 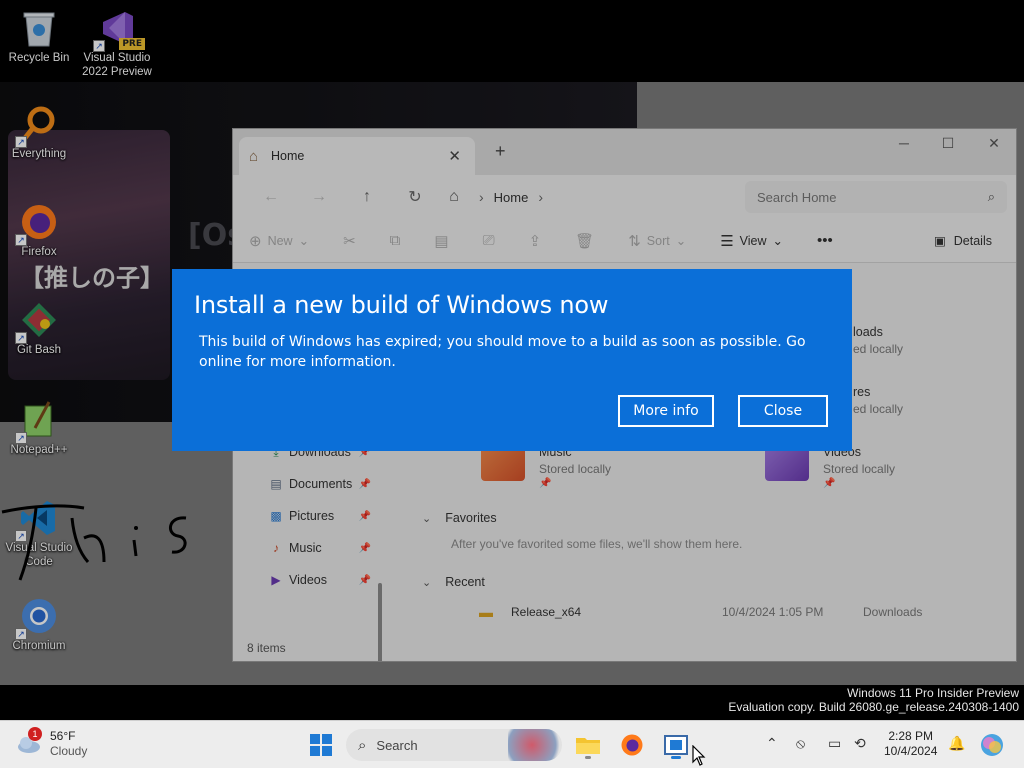 I want to click on sync-status-icon: ⟲, so click(x=860, y=743).